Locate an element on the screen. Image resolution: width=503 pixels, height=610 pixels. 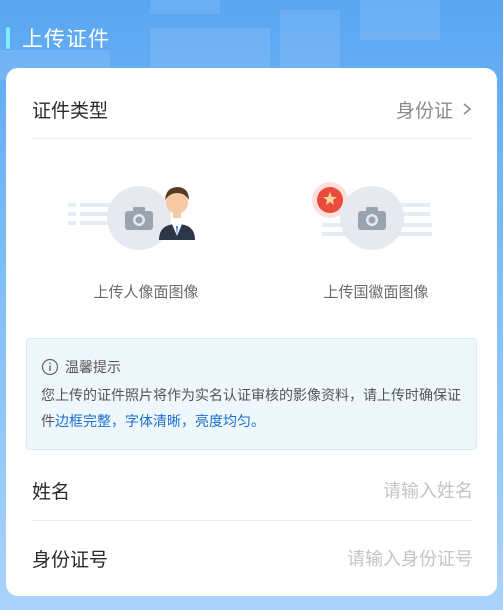
portrait-illustration is located at coordinates (131, 218).